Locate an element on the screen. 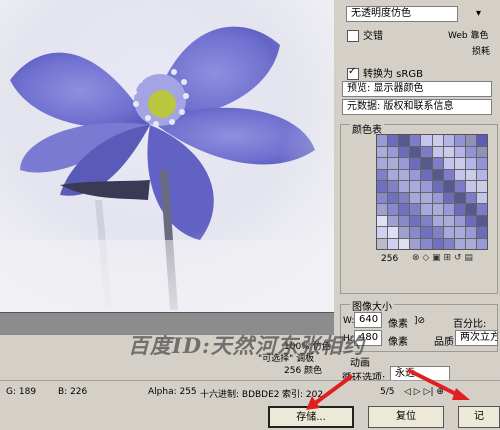 The width and height of the screenshot is (500, 430). interlaced-checkbox: 交错 is located at coordinates (365, 34).